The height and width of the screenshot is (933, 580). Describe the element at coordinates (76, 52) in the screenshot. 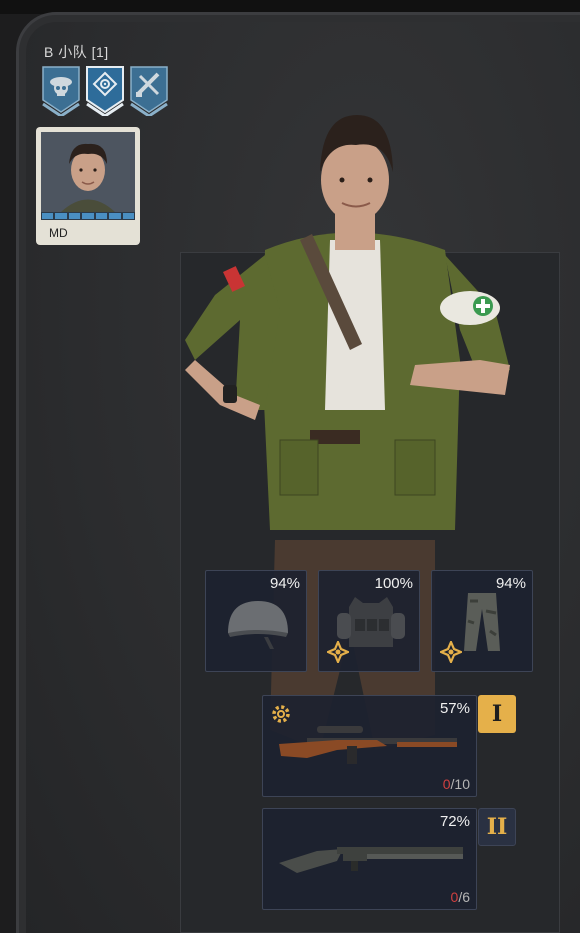

I see `squad-title: B 小队 [1]` at that location.